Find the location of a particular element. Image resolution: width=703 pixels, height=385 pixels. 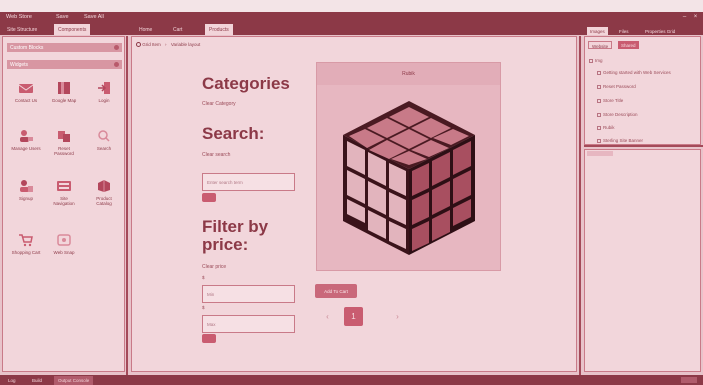

tree-item: Rubik is located at coordinates (606, 127).